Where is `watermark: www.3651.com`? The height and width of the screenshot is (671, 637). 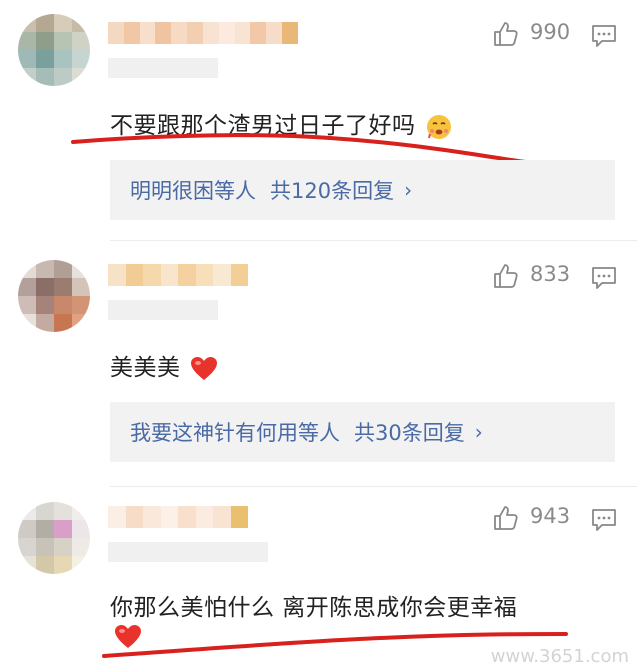
watermark: www.3651.com is located at coordinates (559, 656).